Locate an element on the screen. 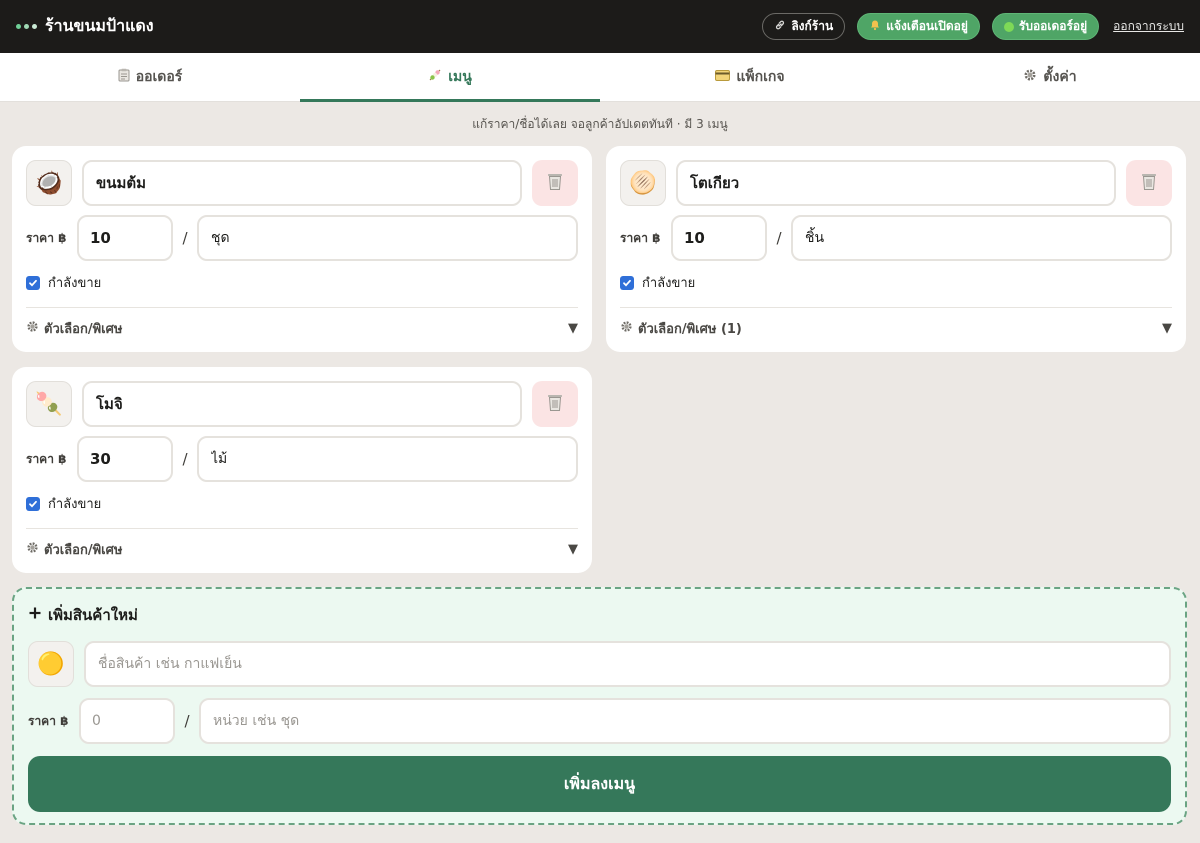  tab-settings: ตั้งค่า is located at coordinates (1050, 77).